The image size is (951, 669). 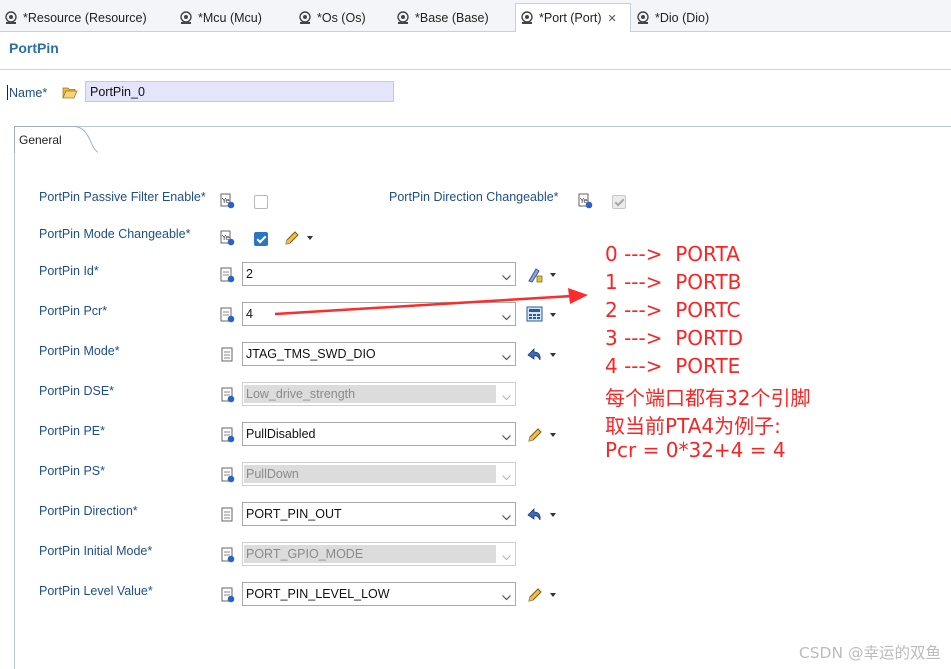 What do you see at coordinates (693, 426) in the screenshot?
I see `annotation-line: 取当前PTA4为例子:` at bounding box center [693, 426].